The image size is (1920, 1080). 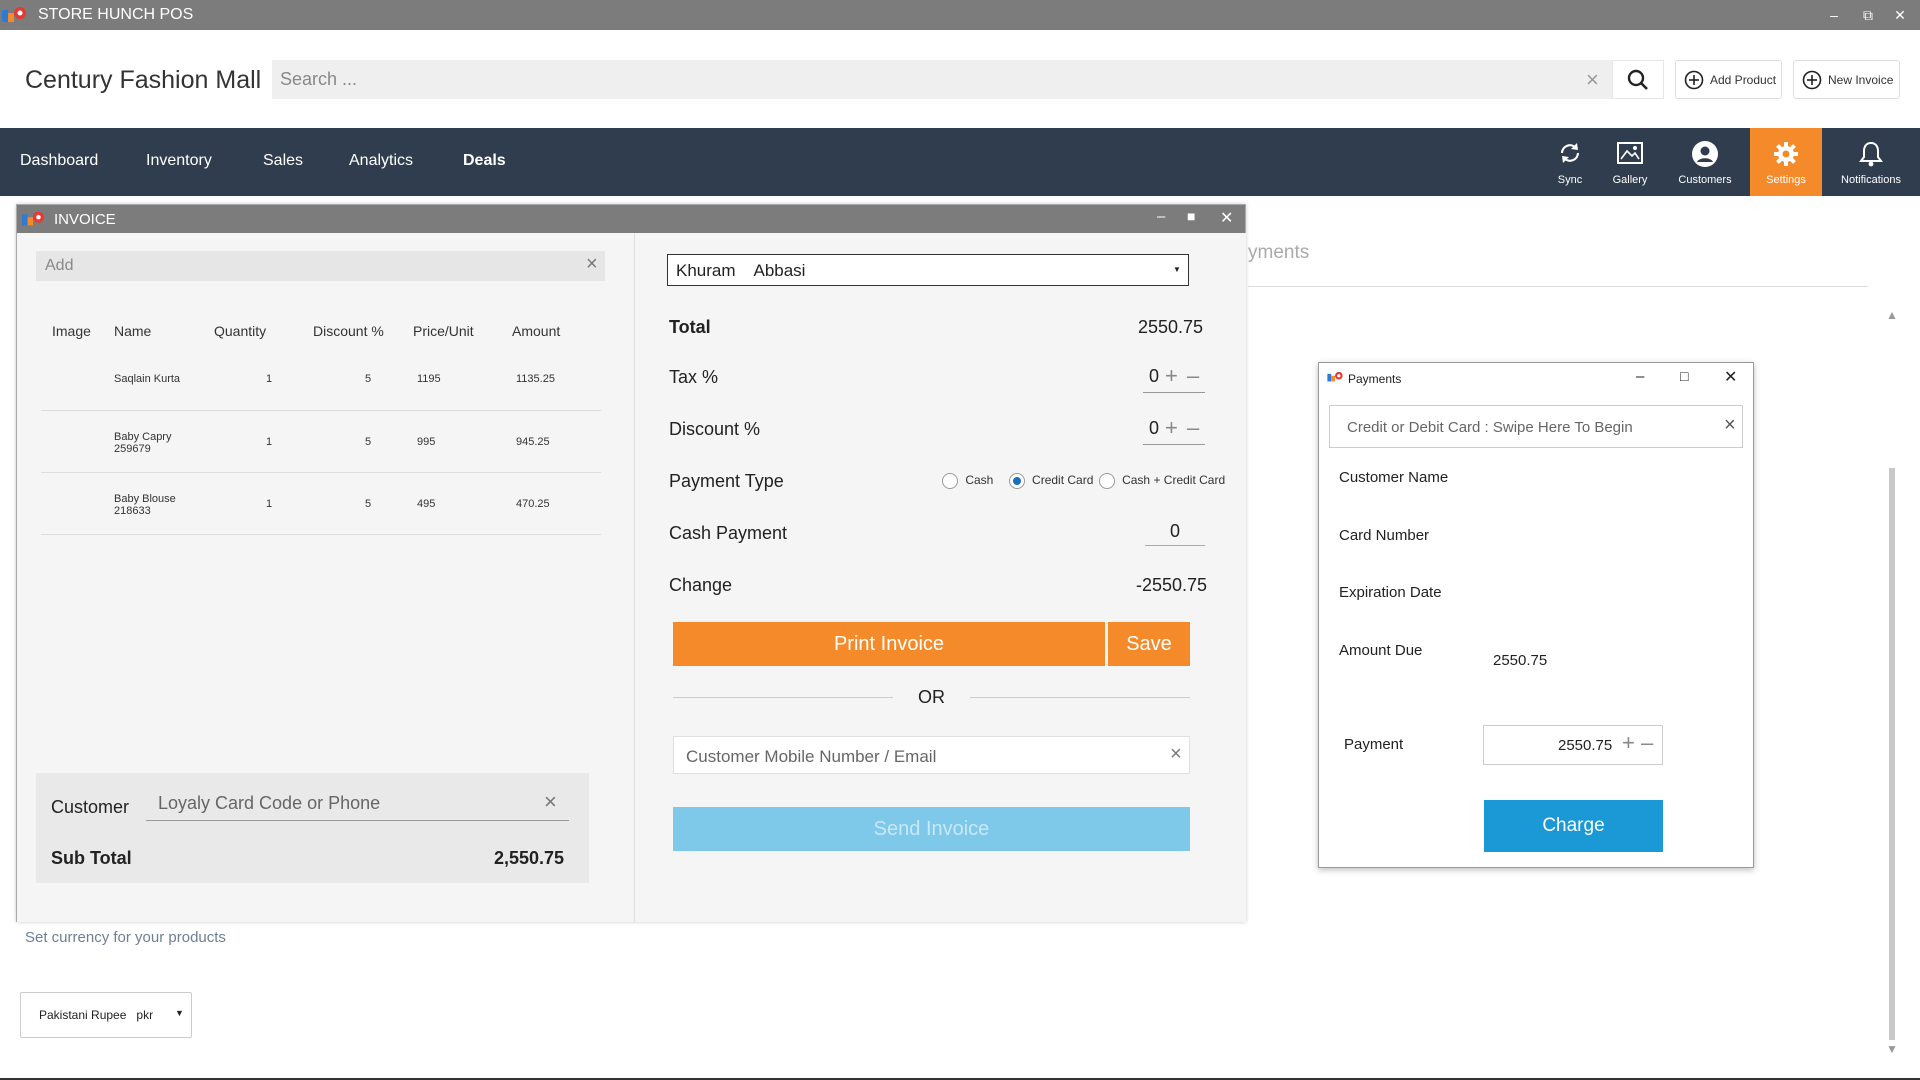 I want to click on invoice-maximize-button: ■, so click(x=1191, y=216).